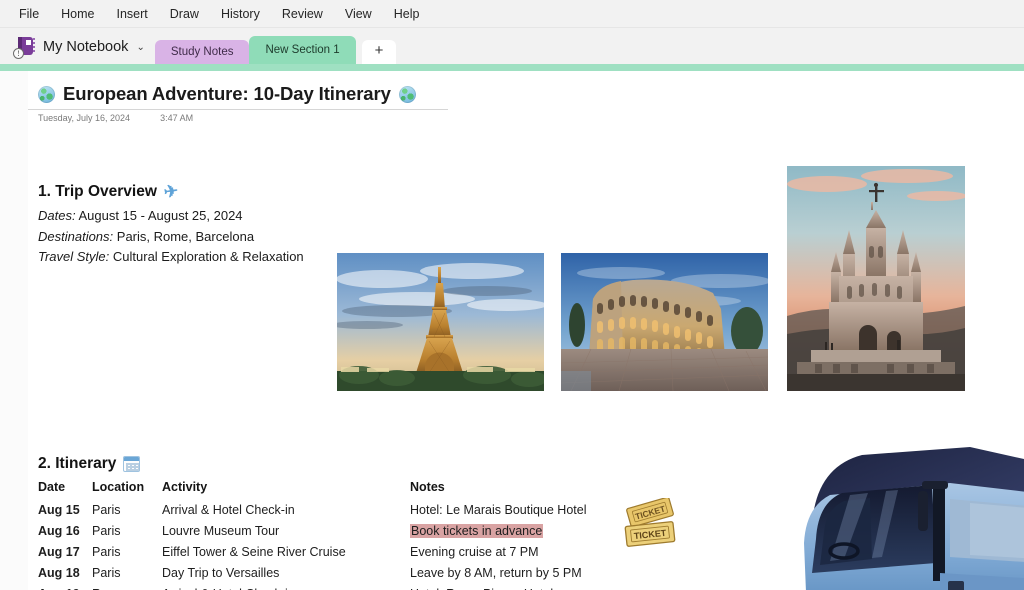  Describe the element at coordinates (59, 531) in the screenshot. I see `cell-date: Aug 16` at that location.